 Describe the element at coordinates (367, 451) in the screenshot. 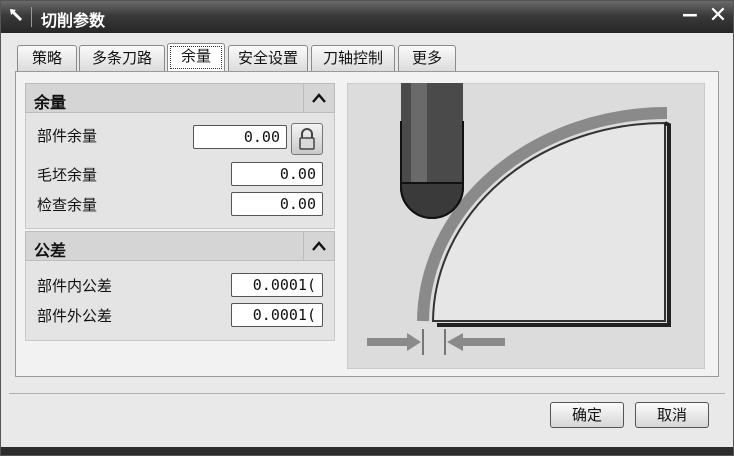

I see `bottom-edge` at that location.